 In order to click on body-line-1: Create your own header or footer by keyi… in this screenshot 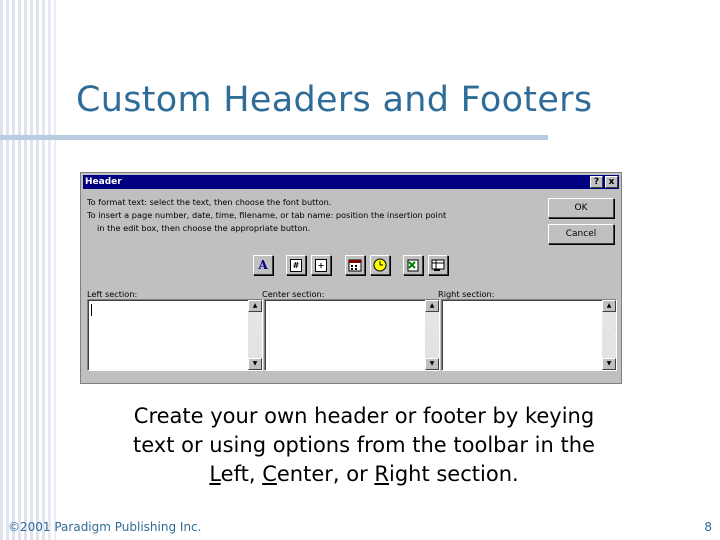, I will do `click(364, 416)`.